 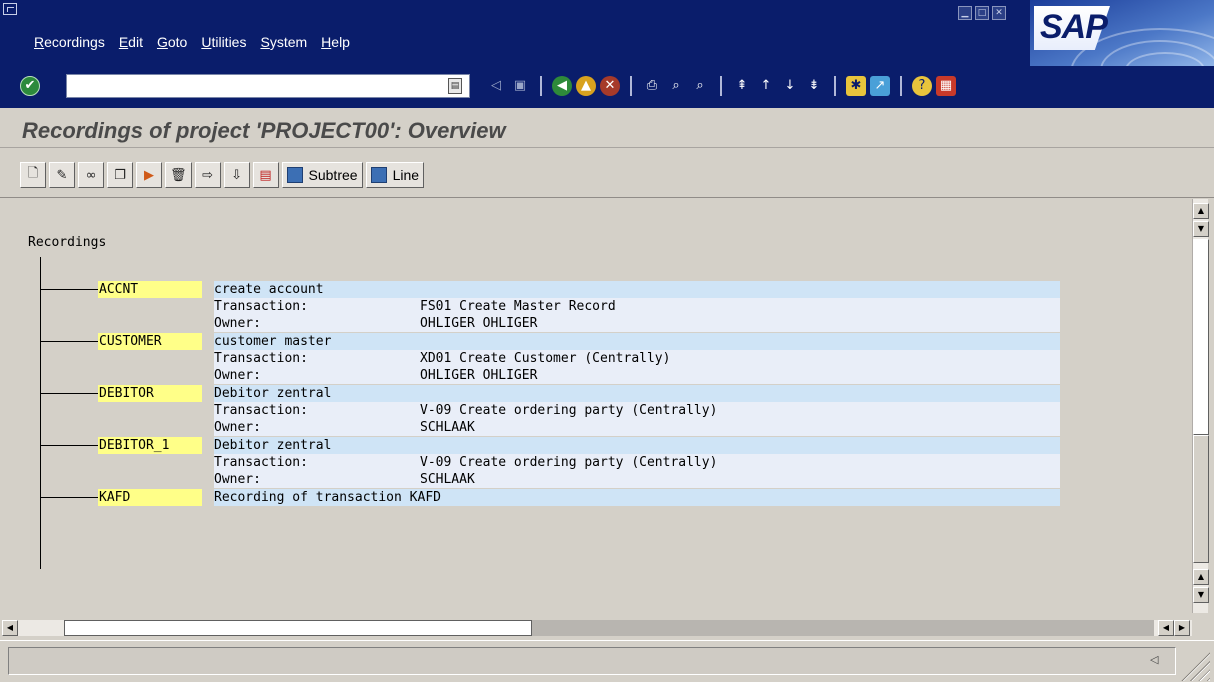 I want to click on print-icon: ⎙, so click(x=652, y=86).